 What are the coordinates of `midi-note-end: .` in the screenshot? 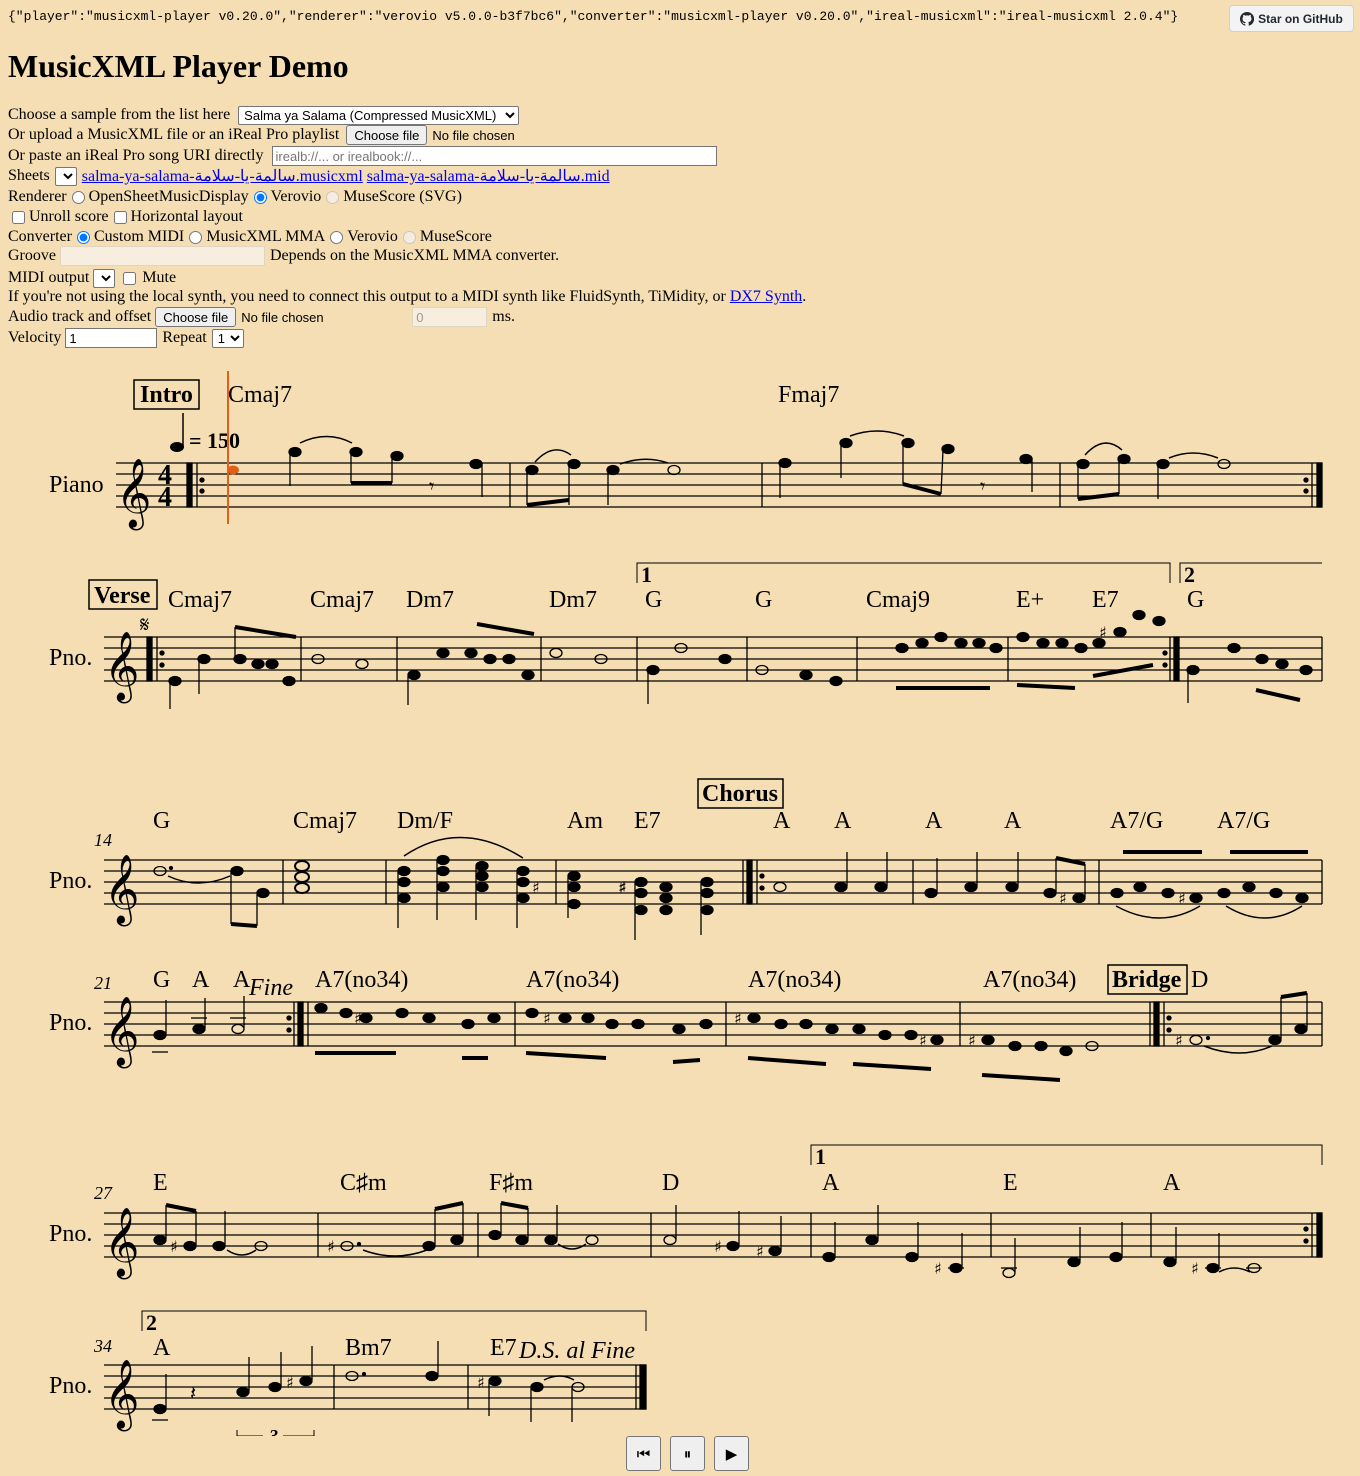 It's located at (804, 296).